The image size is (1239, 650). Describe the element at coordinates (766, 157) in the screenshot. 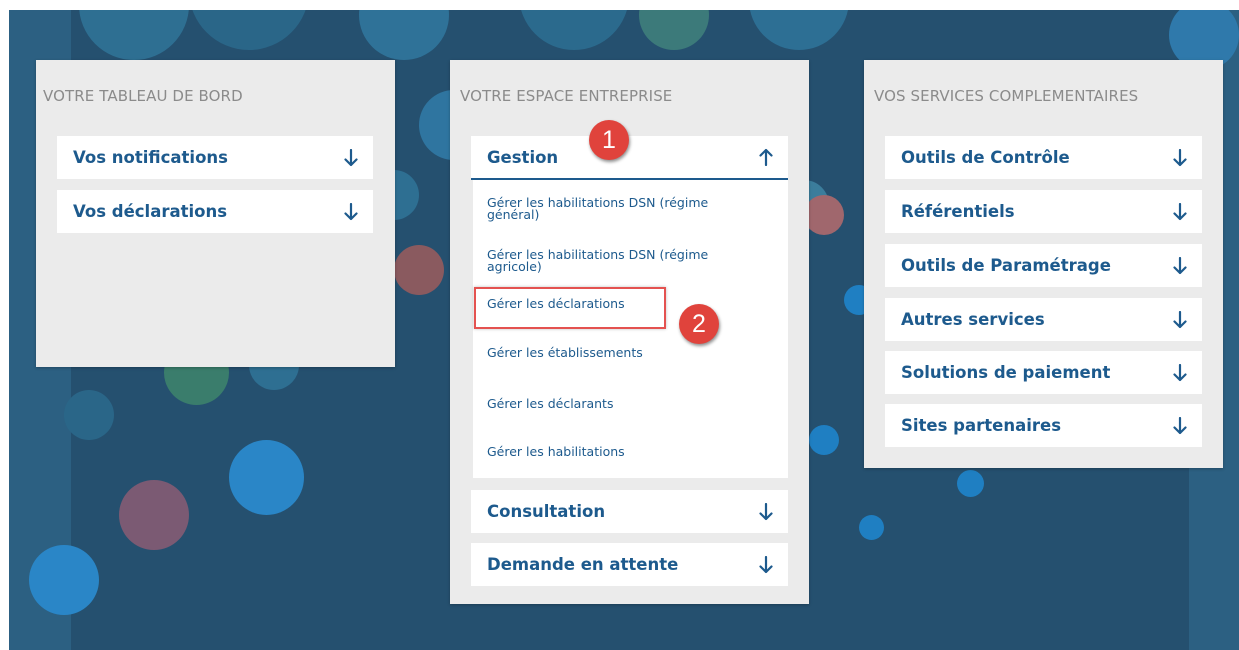

I see `arrow-up-icon` at that location.